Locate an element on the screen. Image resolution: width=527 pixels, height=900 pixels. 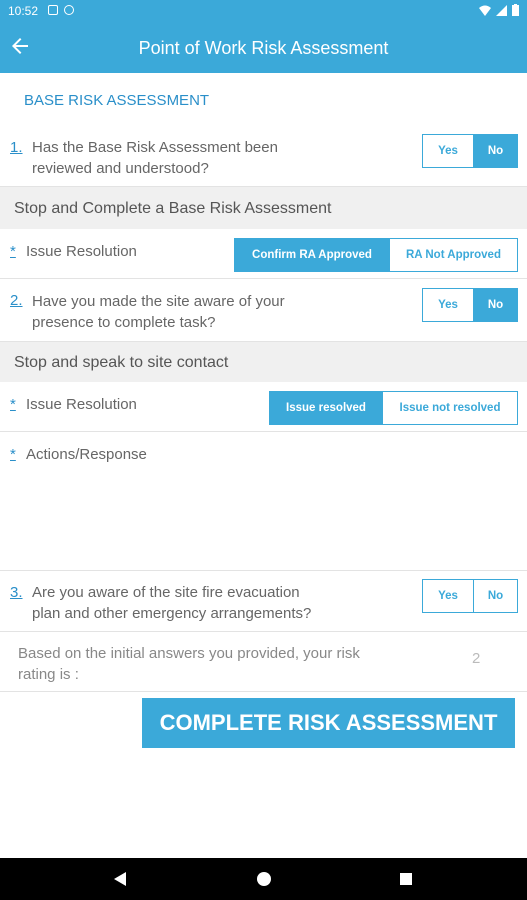
notification-icons is located at coordinates (61, 10).